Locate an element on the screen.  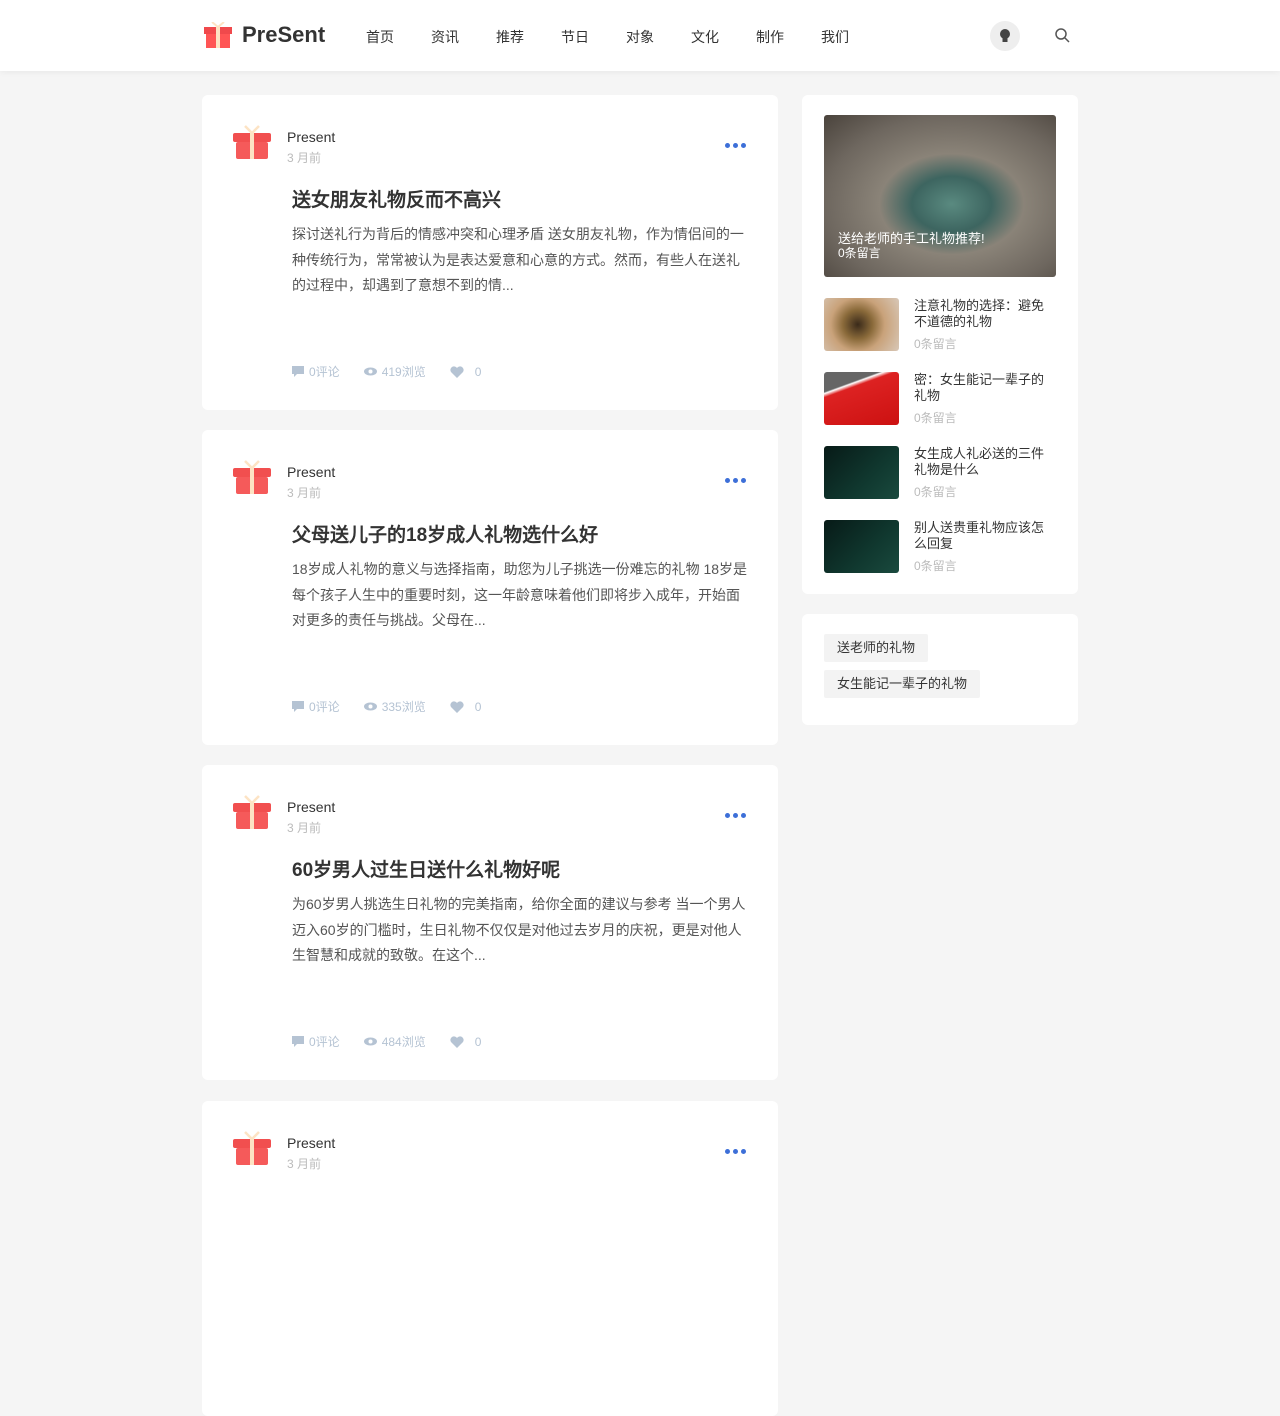
post-title: 父母送儿子的18岁成人礼物选什么好 is located at coordinates (445, 533).